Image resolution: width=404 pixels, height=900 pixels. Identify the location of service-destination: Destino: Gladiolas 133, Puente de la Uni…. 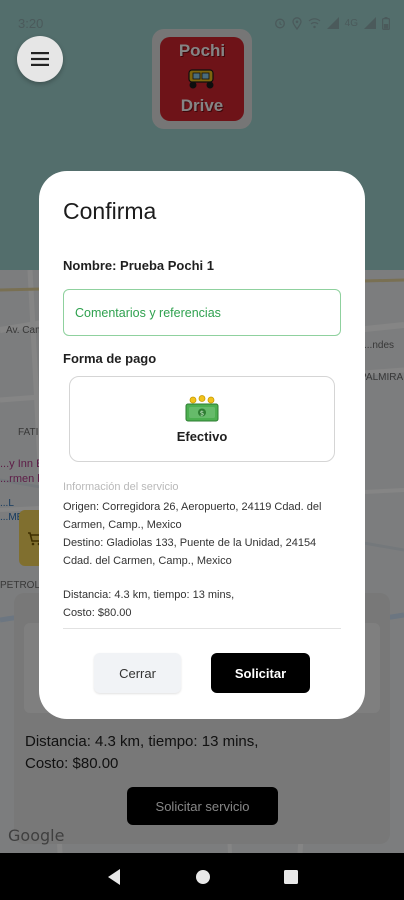
(190, 552).